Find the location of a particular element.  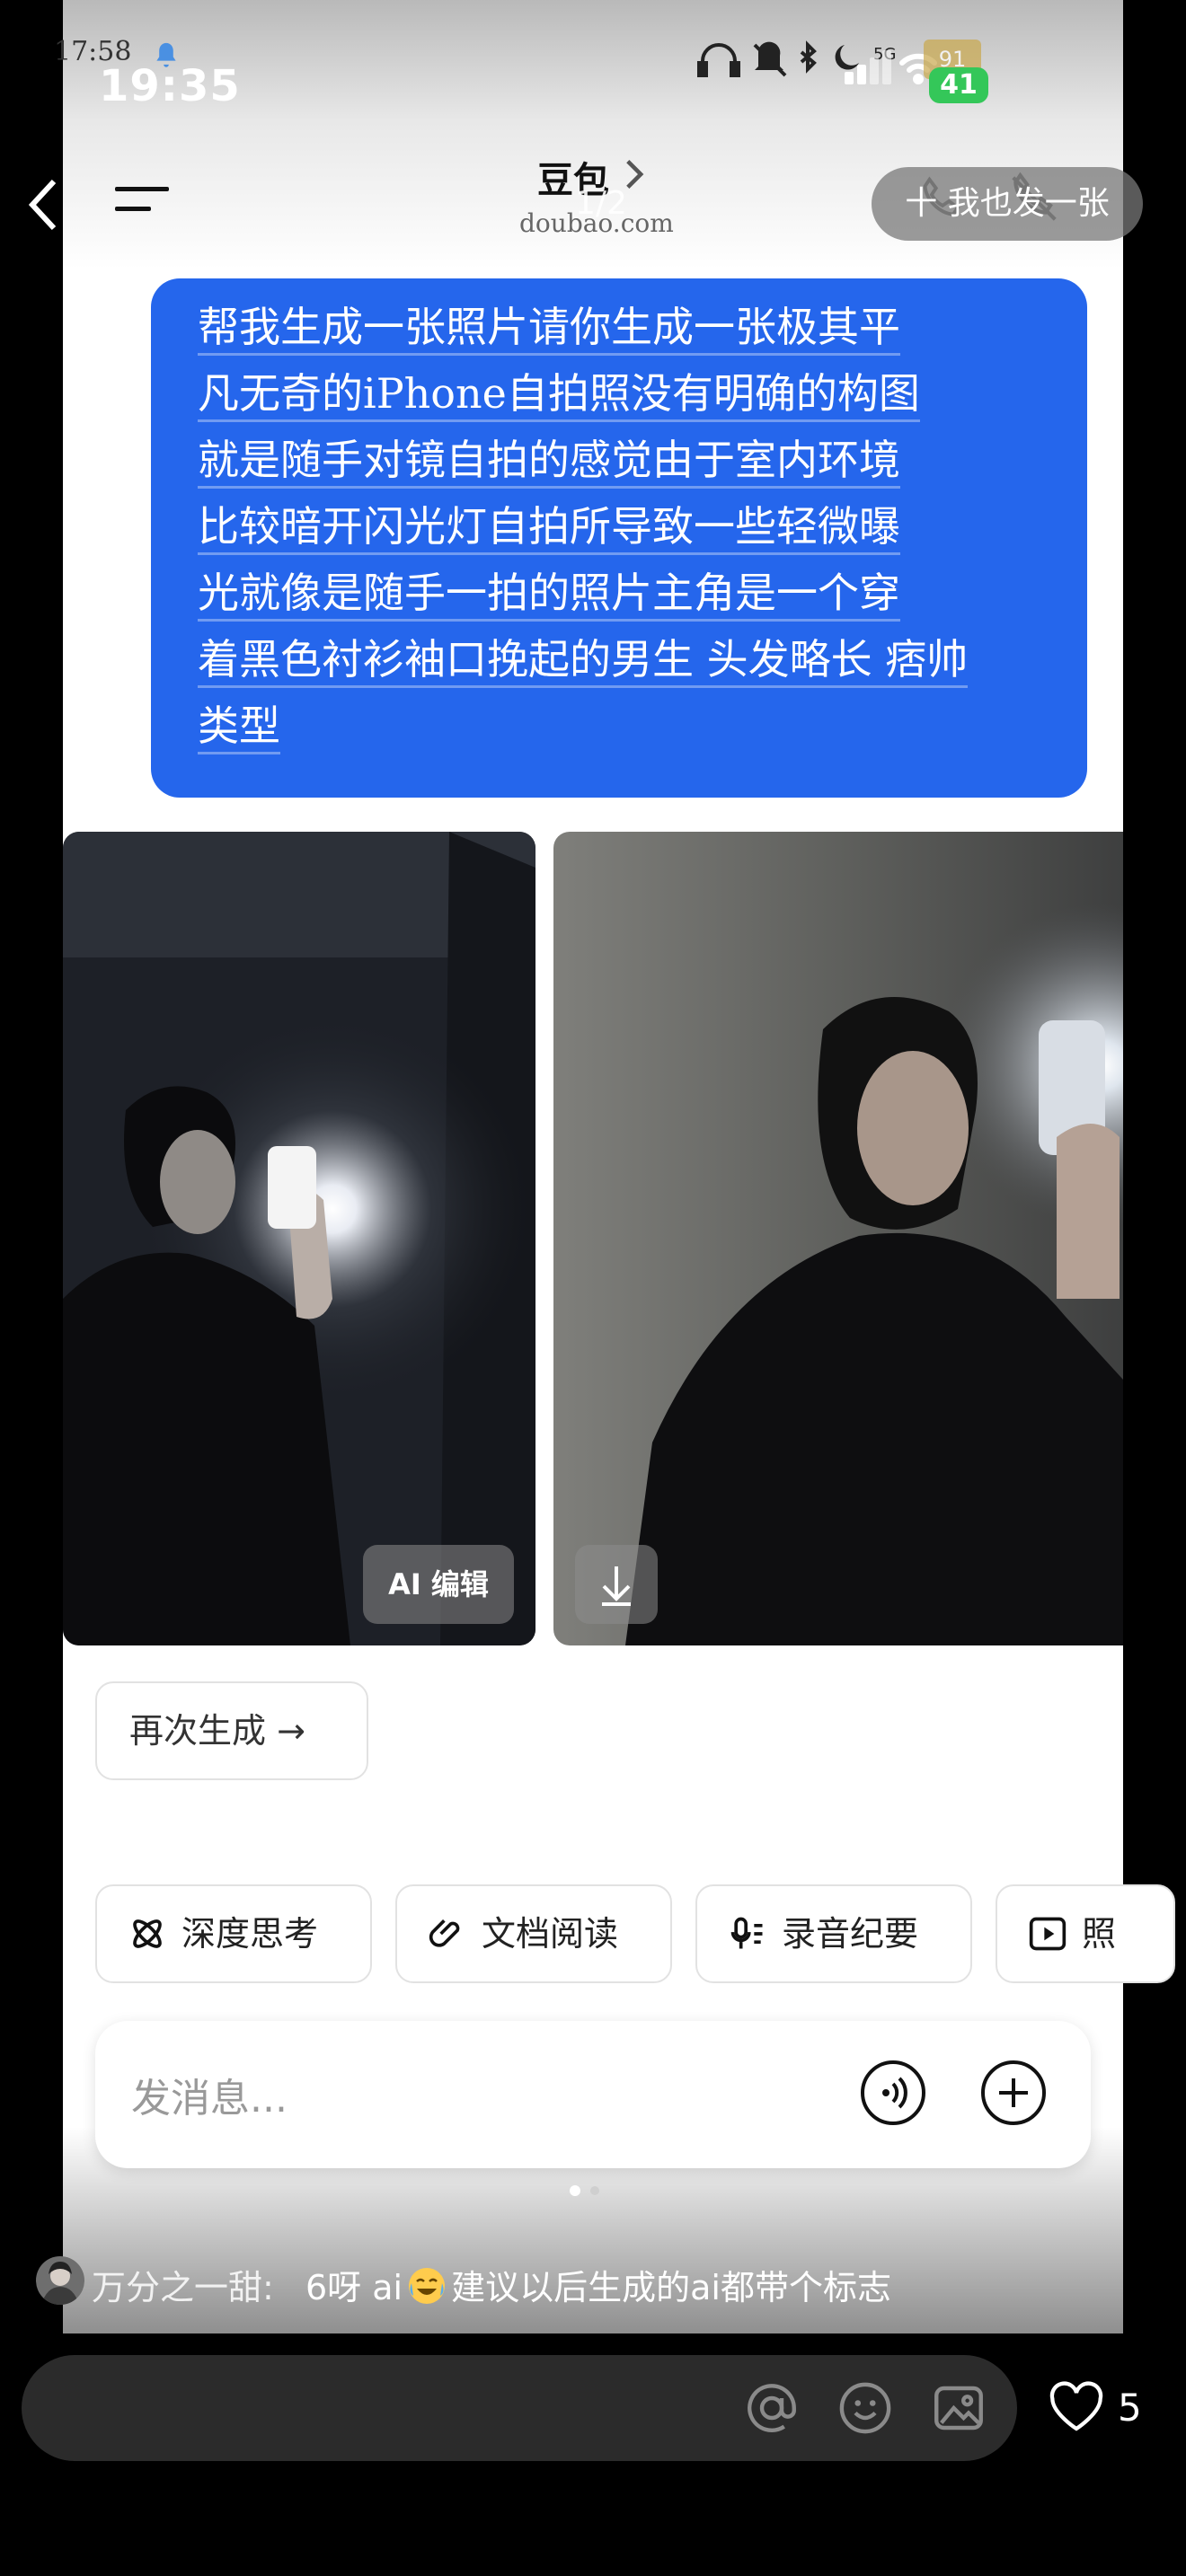

page-dots is located at coordinates (584, 2190).